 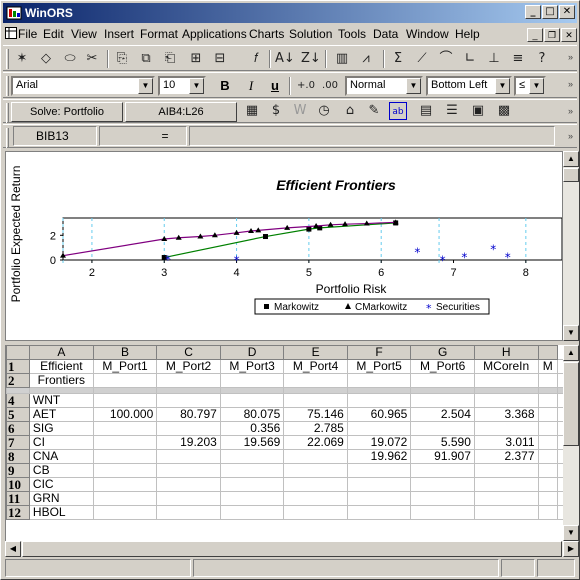 I want to click on sheet-cell: 2.504, so click(x=442, y=414).